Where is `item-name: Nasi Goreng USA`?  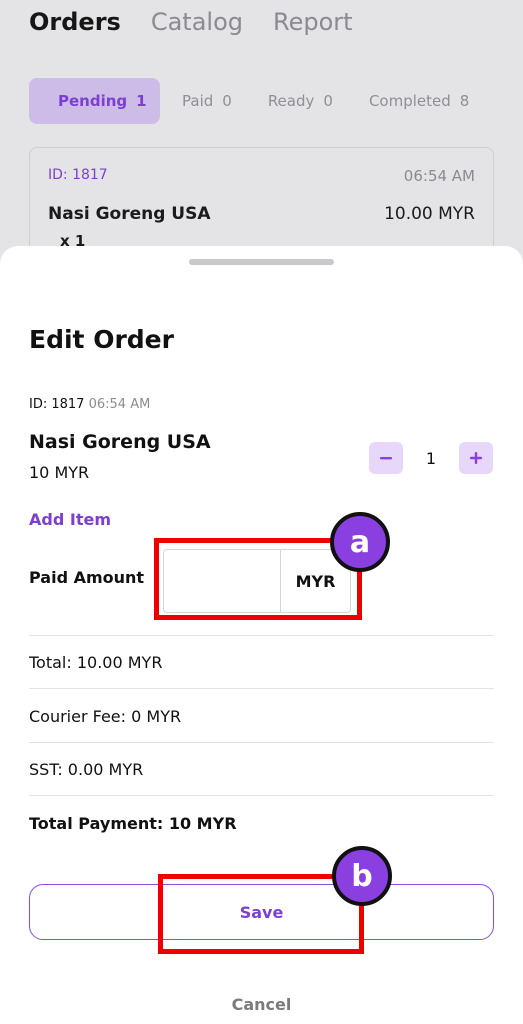 item-name: Nasi Goreng USA is located at coordinates (120, 442).